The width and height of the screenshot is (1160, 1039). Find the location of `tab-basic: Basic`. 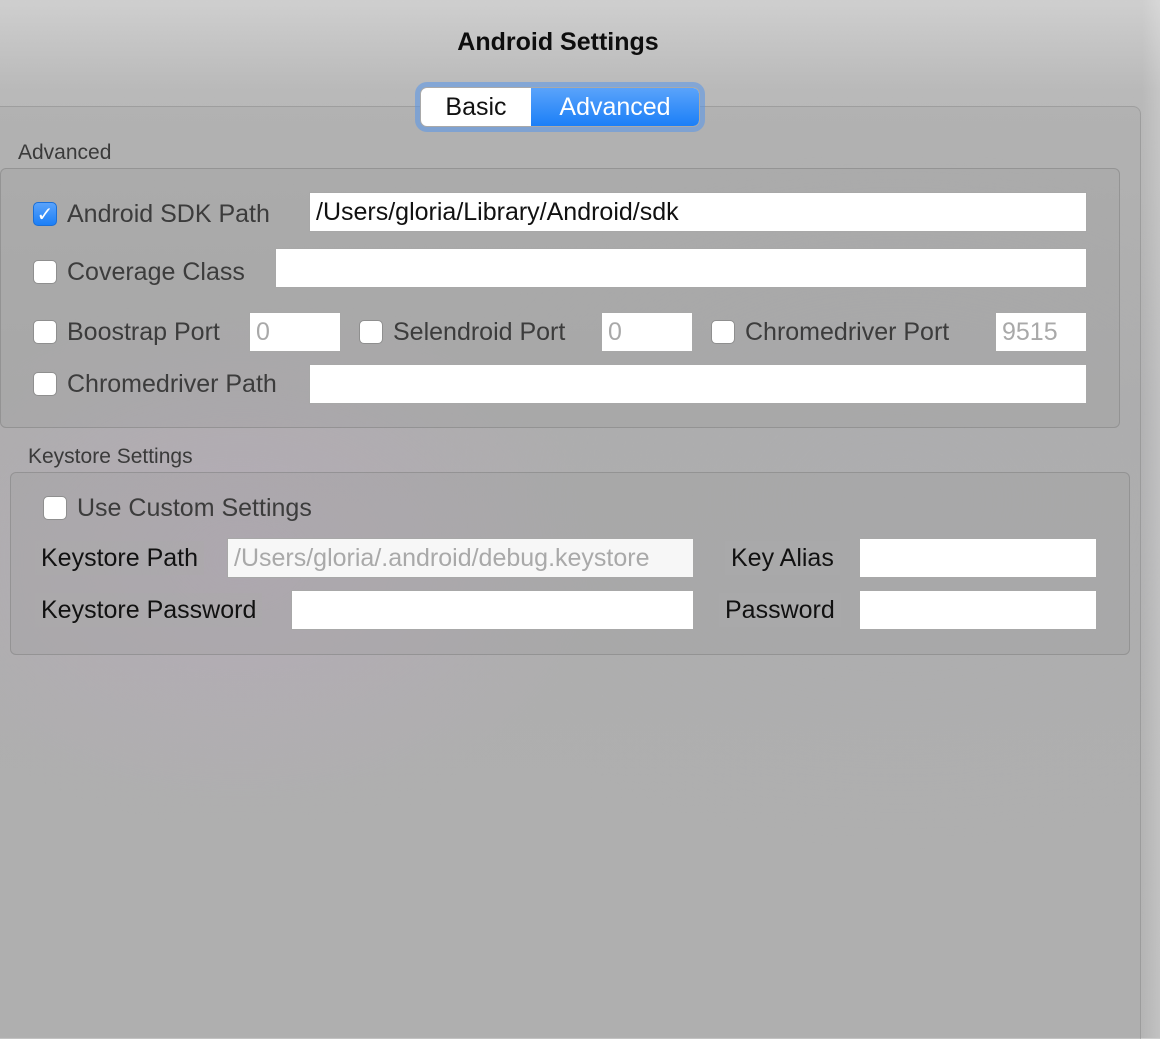

tab-basic: Basic is located at coordinates (476, 107).